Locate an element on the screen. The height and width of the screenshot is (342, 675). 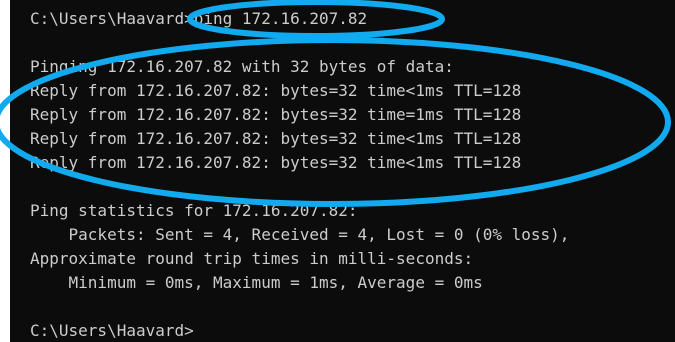
command-highlight-circle is located at coordinates (316, 19).